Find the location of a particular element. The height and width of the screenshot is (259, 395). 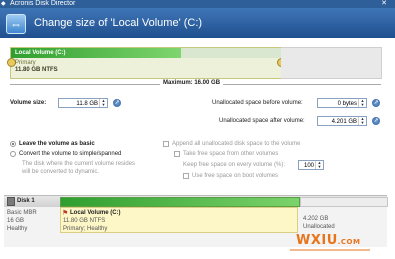

after-input: 4.201 GB ▲ ▼ is located at coordinates (342, 121).